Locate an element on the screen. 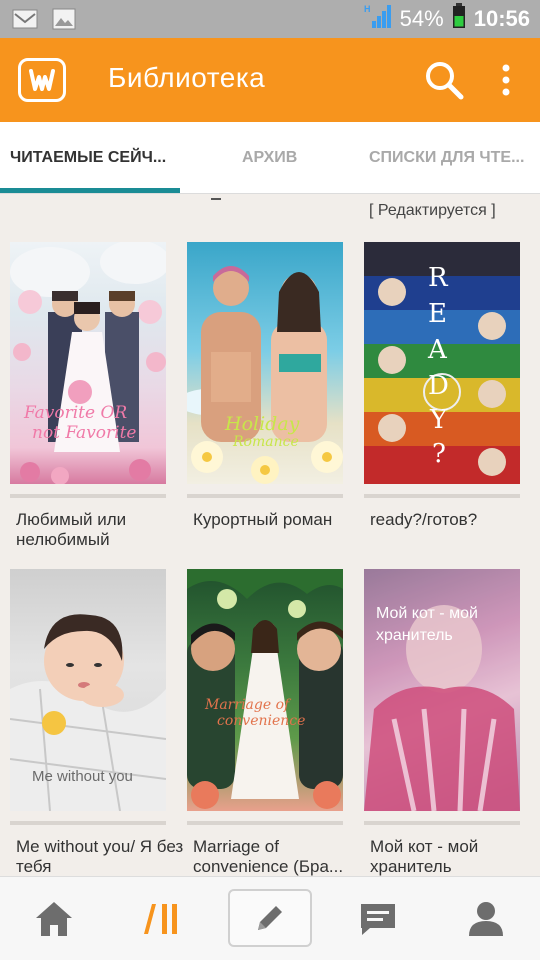  svg-text: Romance is located at coordinates (265, 442).